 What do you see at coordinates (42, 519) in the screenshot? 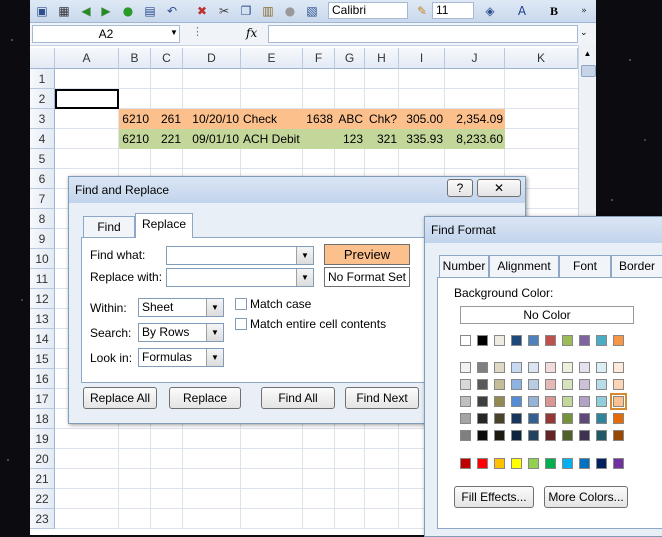
I see `row-header: 23` at bounding box center [42, 519].